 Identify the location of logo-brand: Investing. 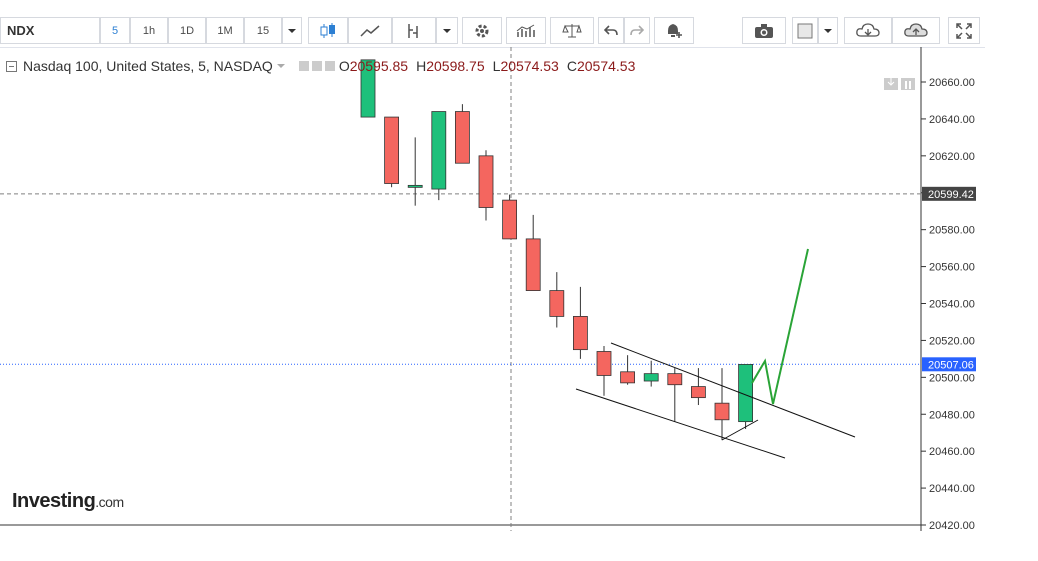
(54, 501).